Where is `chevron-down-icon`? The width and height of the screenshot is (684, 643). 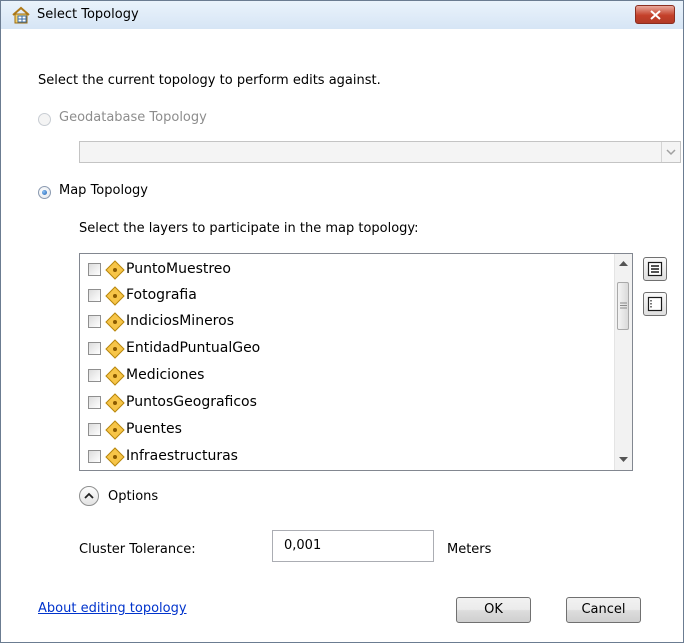
chevron-down-icon is located at coordinates (671, 152).